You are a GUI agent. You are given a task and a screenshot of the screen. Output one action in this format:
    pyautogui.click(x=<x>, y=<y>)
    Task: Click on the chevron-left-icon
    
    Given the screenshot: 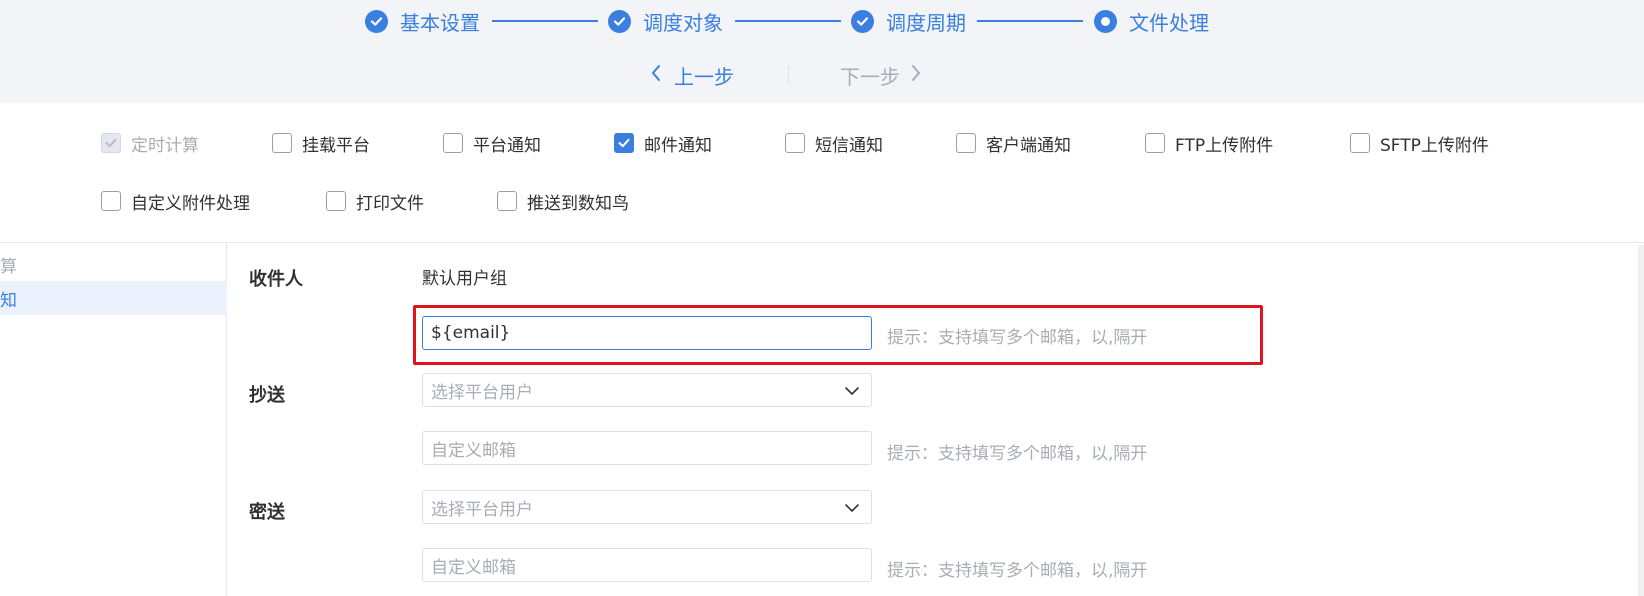 What is the action you would take?
    pyautogui.click(x=656, y=75)
    